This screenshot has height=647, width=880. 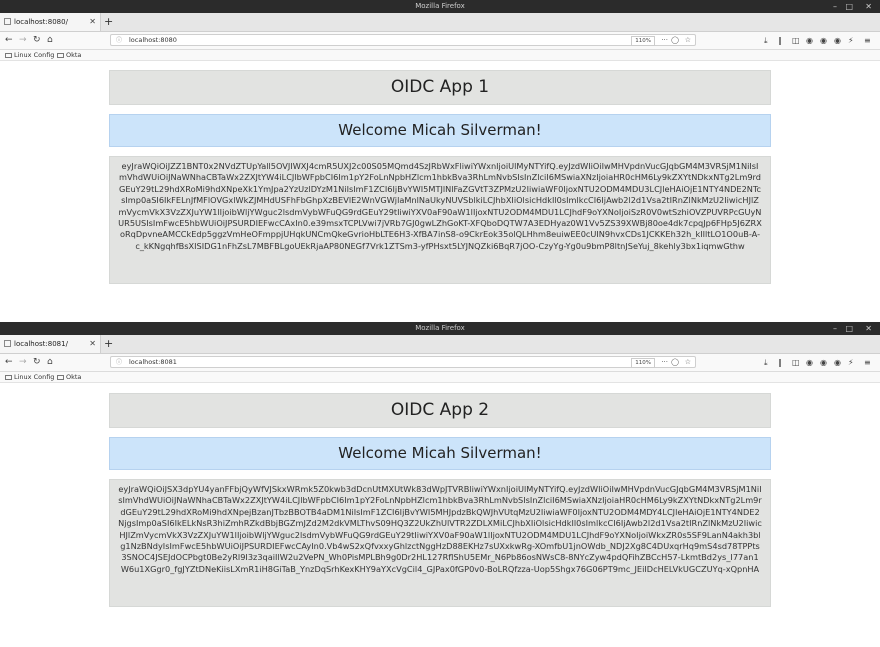 I want to click on tab-localhost: localhost:8081/ ✕, so click(x=50, y=344).